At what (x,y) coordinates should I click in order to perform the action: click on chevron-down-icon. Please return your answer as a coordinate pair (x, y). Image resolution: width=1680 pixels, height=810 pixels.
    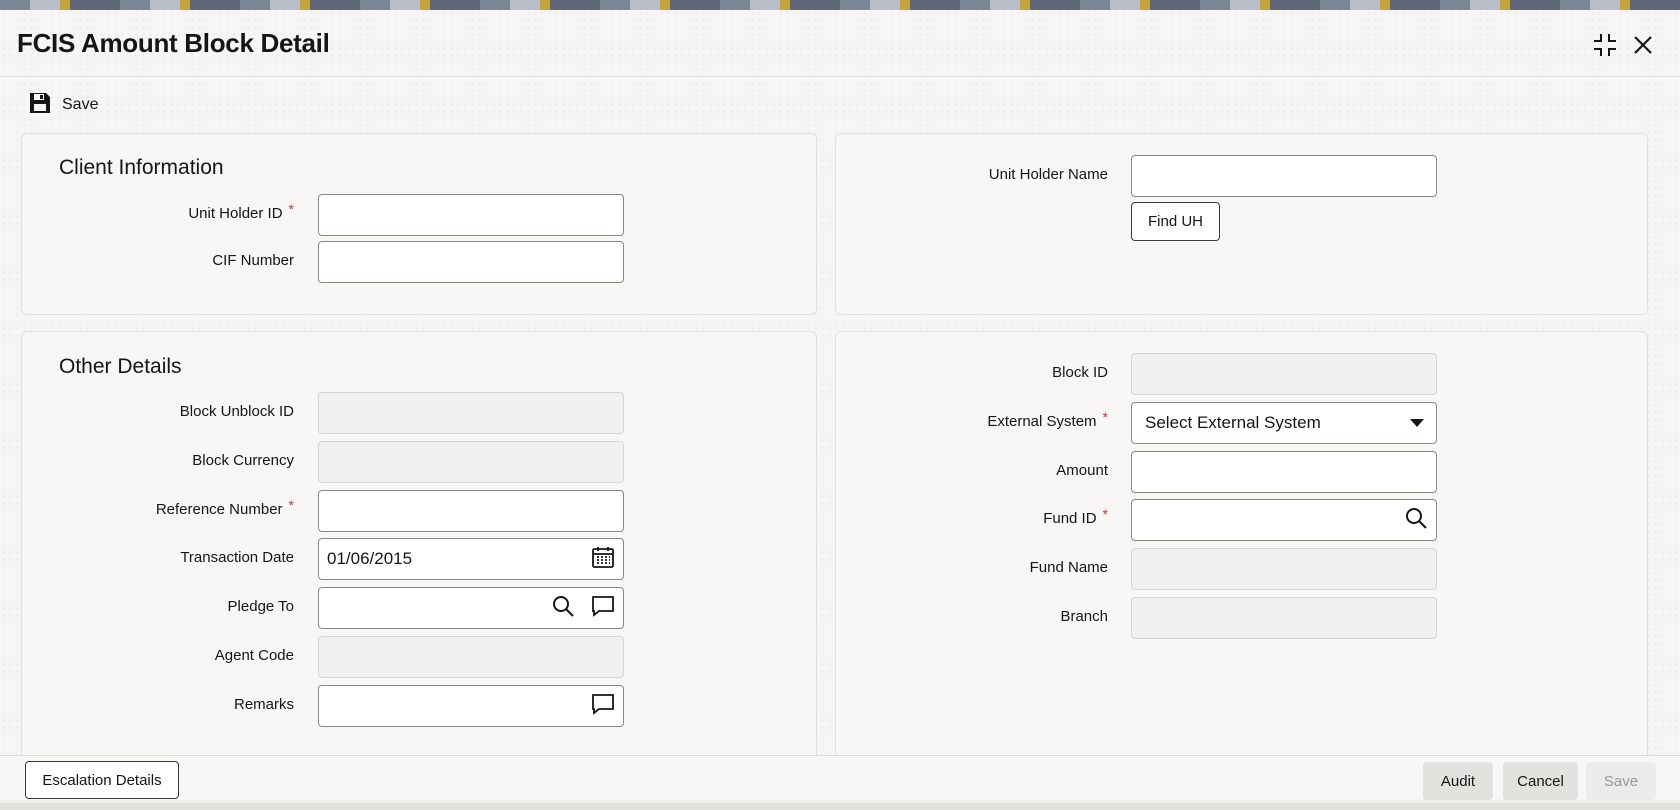
    Looking at the image, I should click on (1417, 423).